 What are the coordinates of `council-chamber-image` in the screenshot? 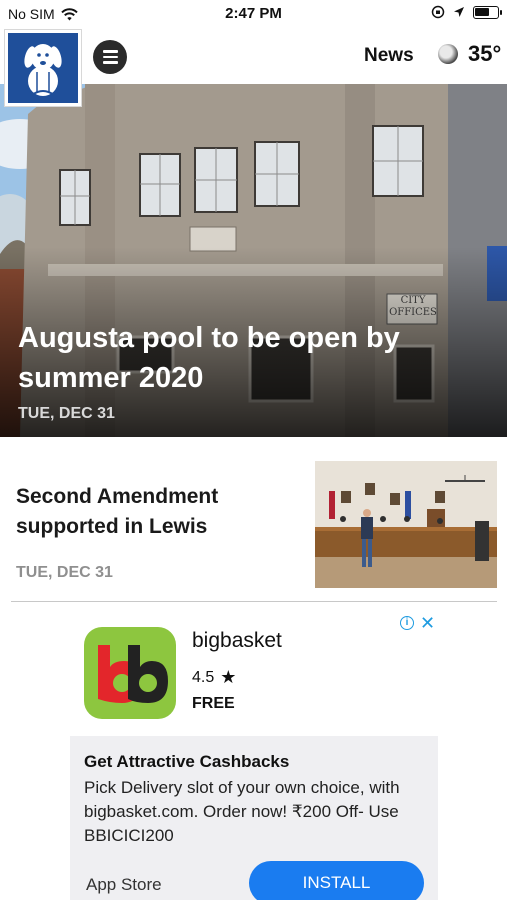 It's located at (406, 524).